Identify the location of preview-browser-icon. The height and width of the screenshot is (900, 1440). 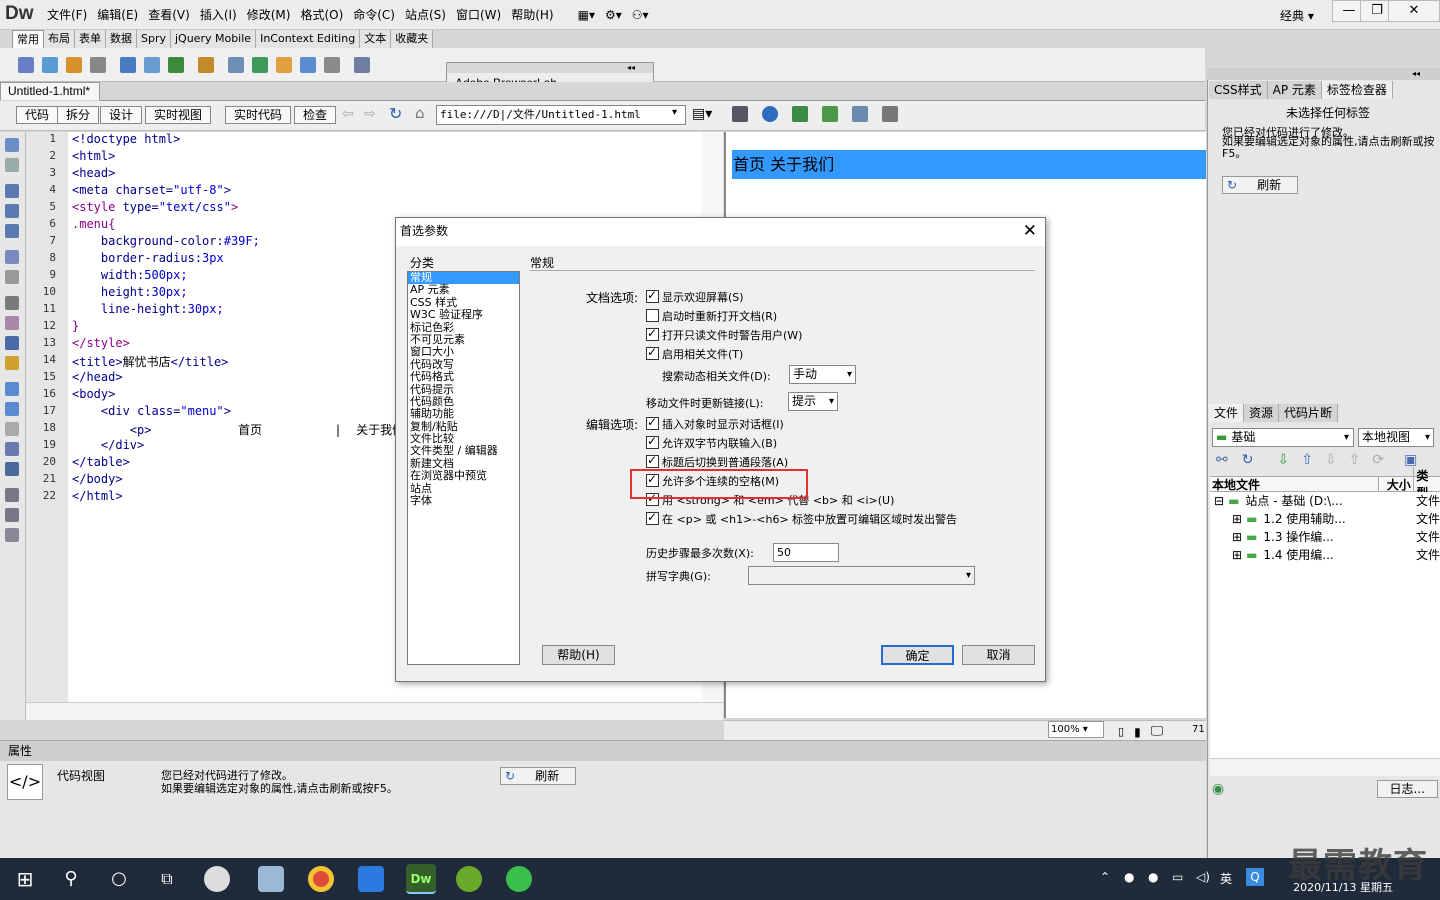
(770, 114).